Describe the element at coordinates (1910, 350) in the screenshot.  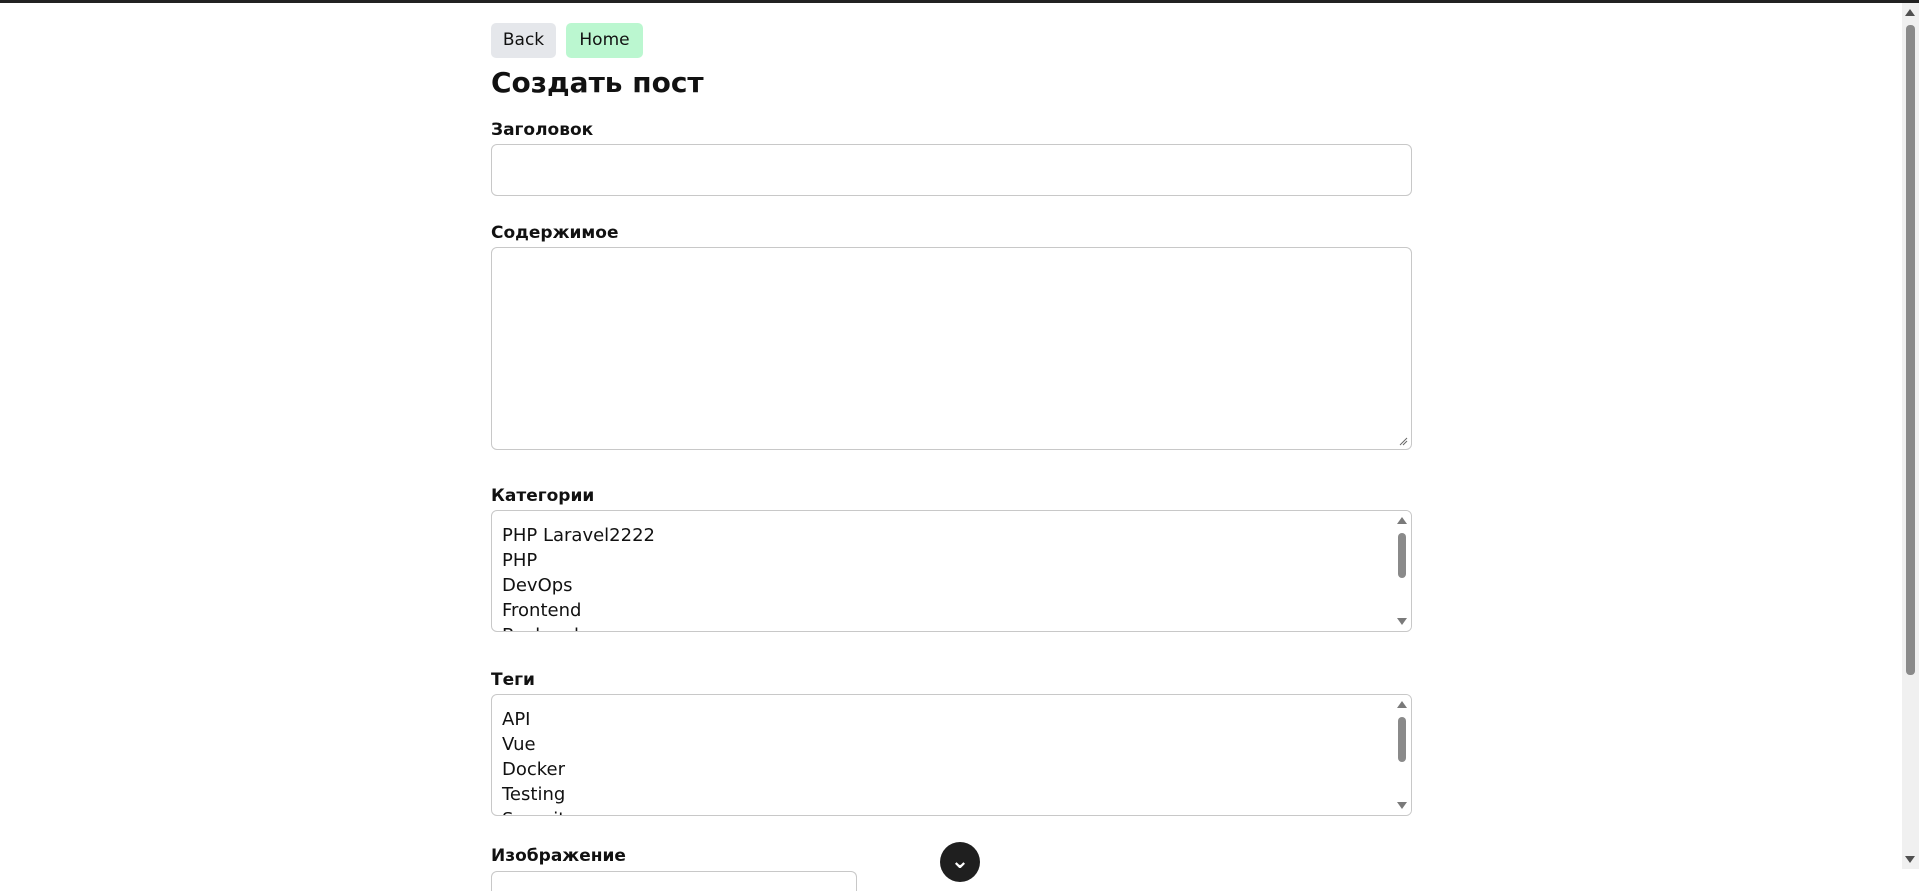
I see `page-scroll-thumb` at that location.